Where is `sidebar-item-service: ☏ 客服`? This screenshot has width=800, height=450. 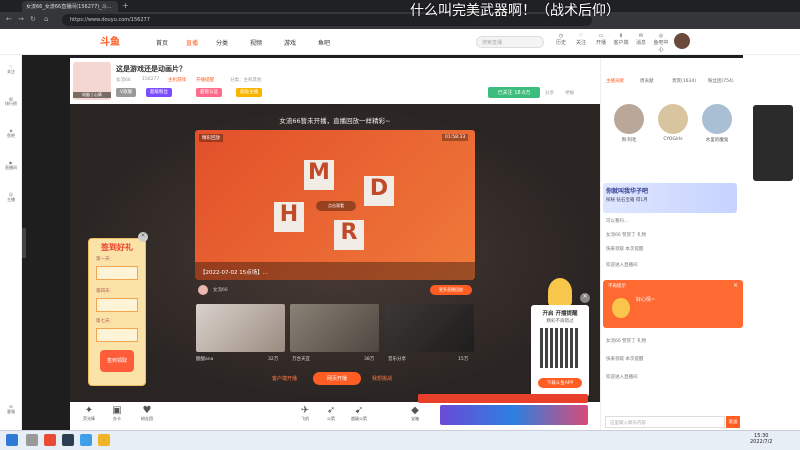
sidebar-item-service: ☏ 客服 is located at coordinates (11, 409).